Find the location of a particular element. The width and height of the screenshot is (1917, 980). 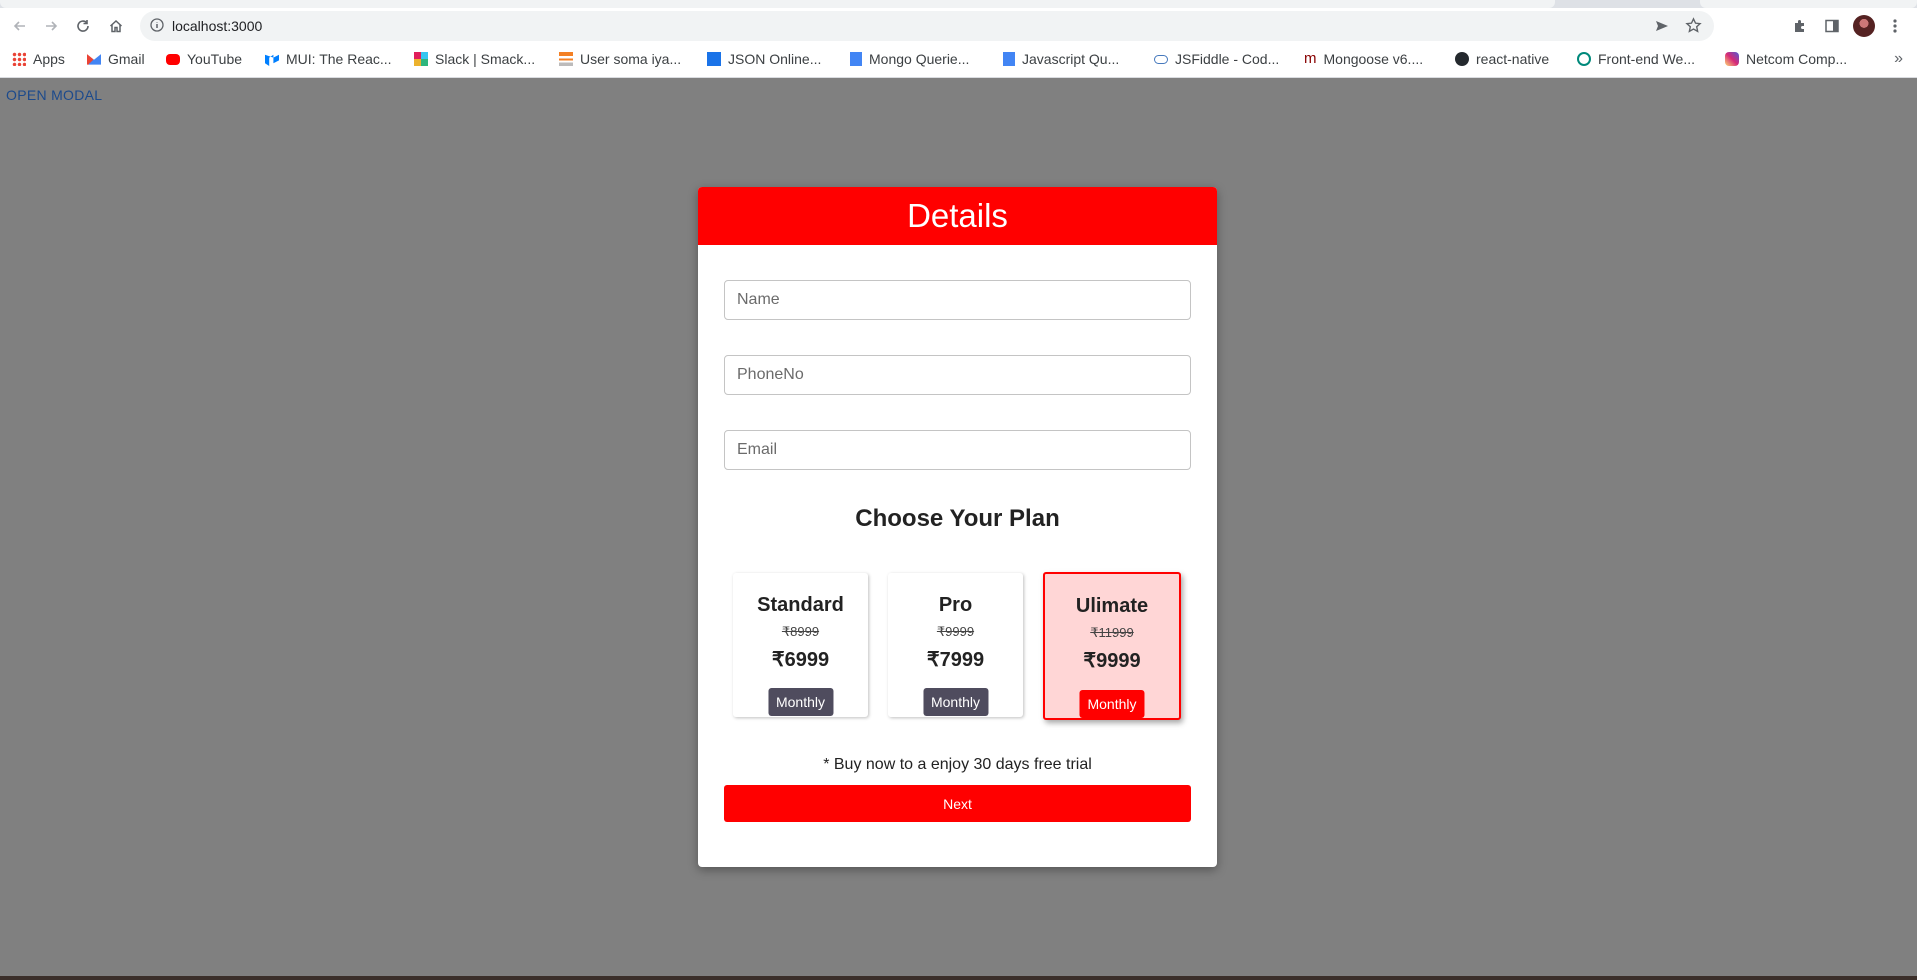

slack-icon is located at coordinates (421, 59).